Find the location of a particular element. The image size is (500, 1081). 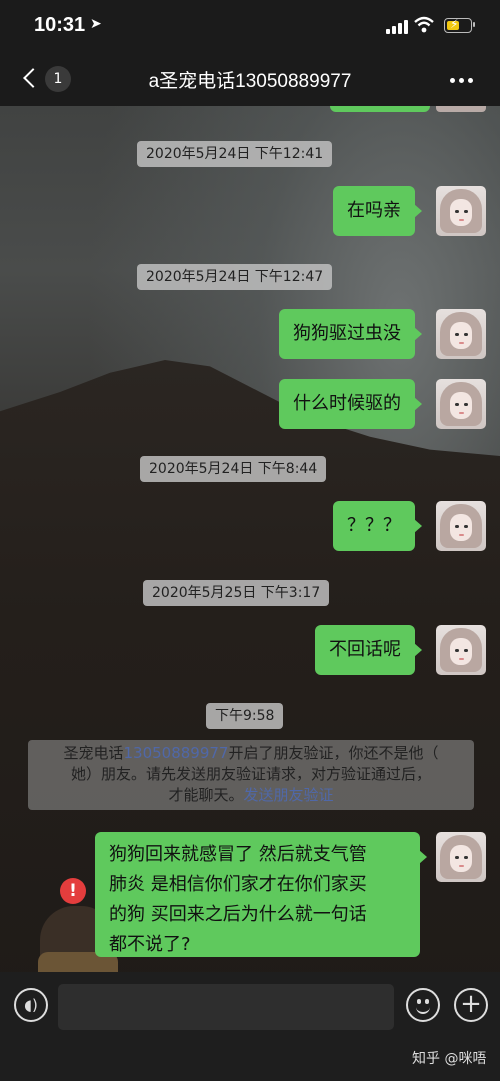

sent-message: ？？？ is located at coordinates (377, 526).